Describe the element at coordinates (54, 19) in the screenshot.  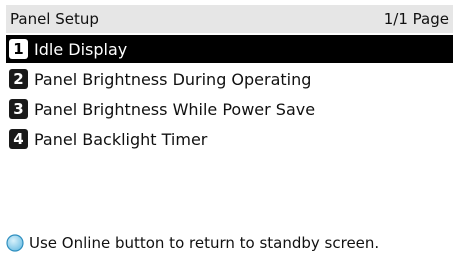
I see `page-title: Panel Setup` at that location.